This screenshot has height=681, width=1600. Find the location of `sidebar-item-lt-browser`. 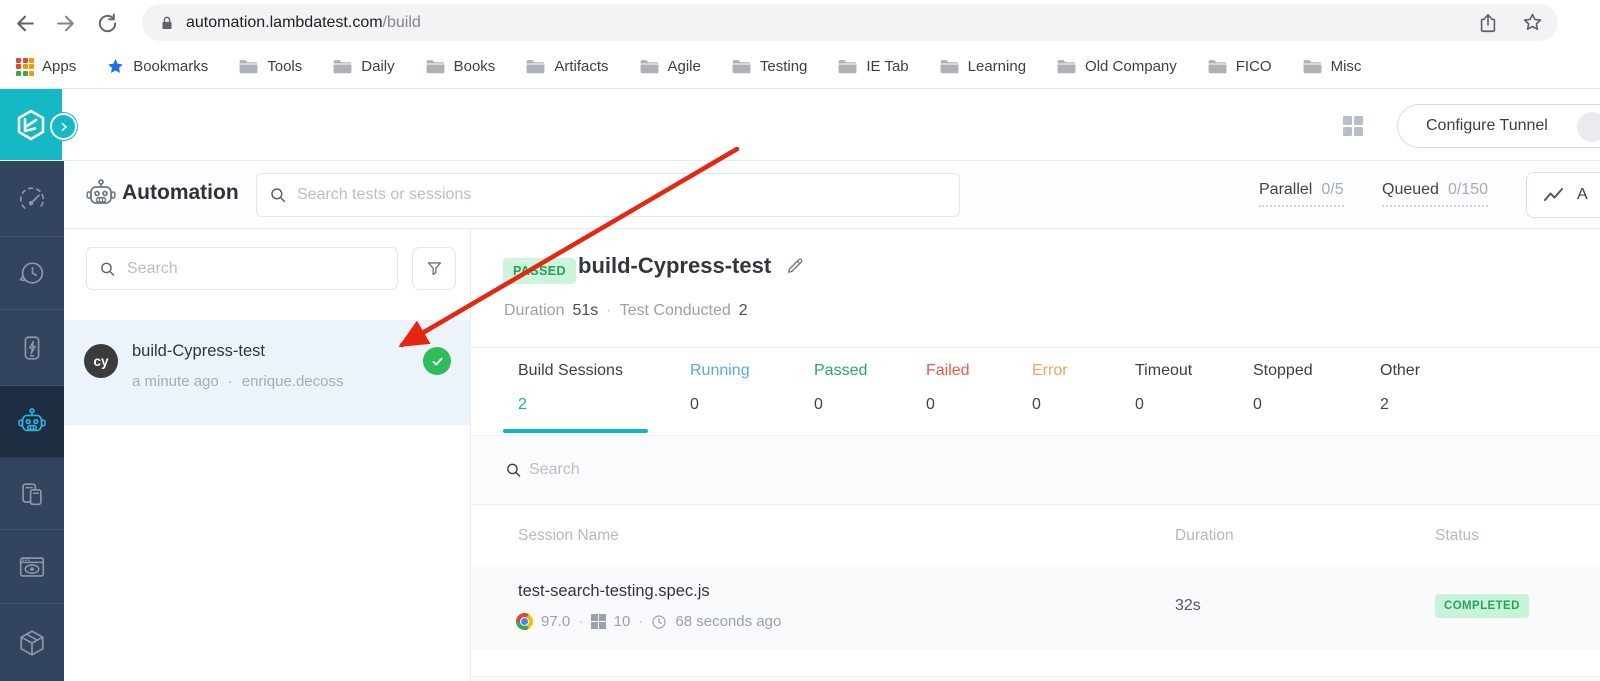

sidebar-item-lt-browser is located at coordinates (32, 567).